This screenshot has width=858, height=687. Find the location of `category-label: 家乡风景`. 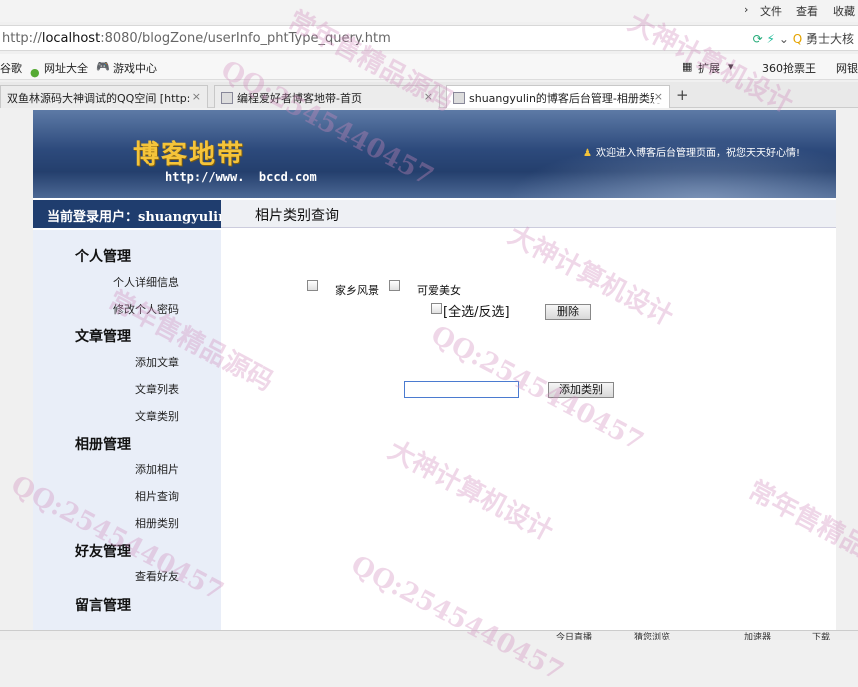

category-label: 家乡风景 is located at coordinates (357, 290).